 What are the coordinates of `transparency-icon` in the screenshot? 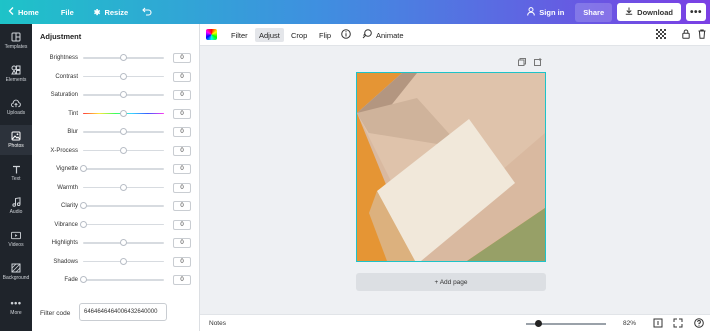 It's located at (661, 35).